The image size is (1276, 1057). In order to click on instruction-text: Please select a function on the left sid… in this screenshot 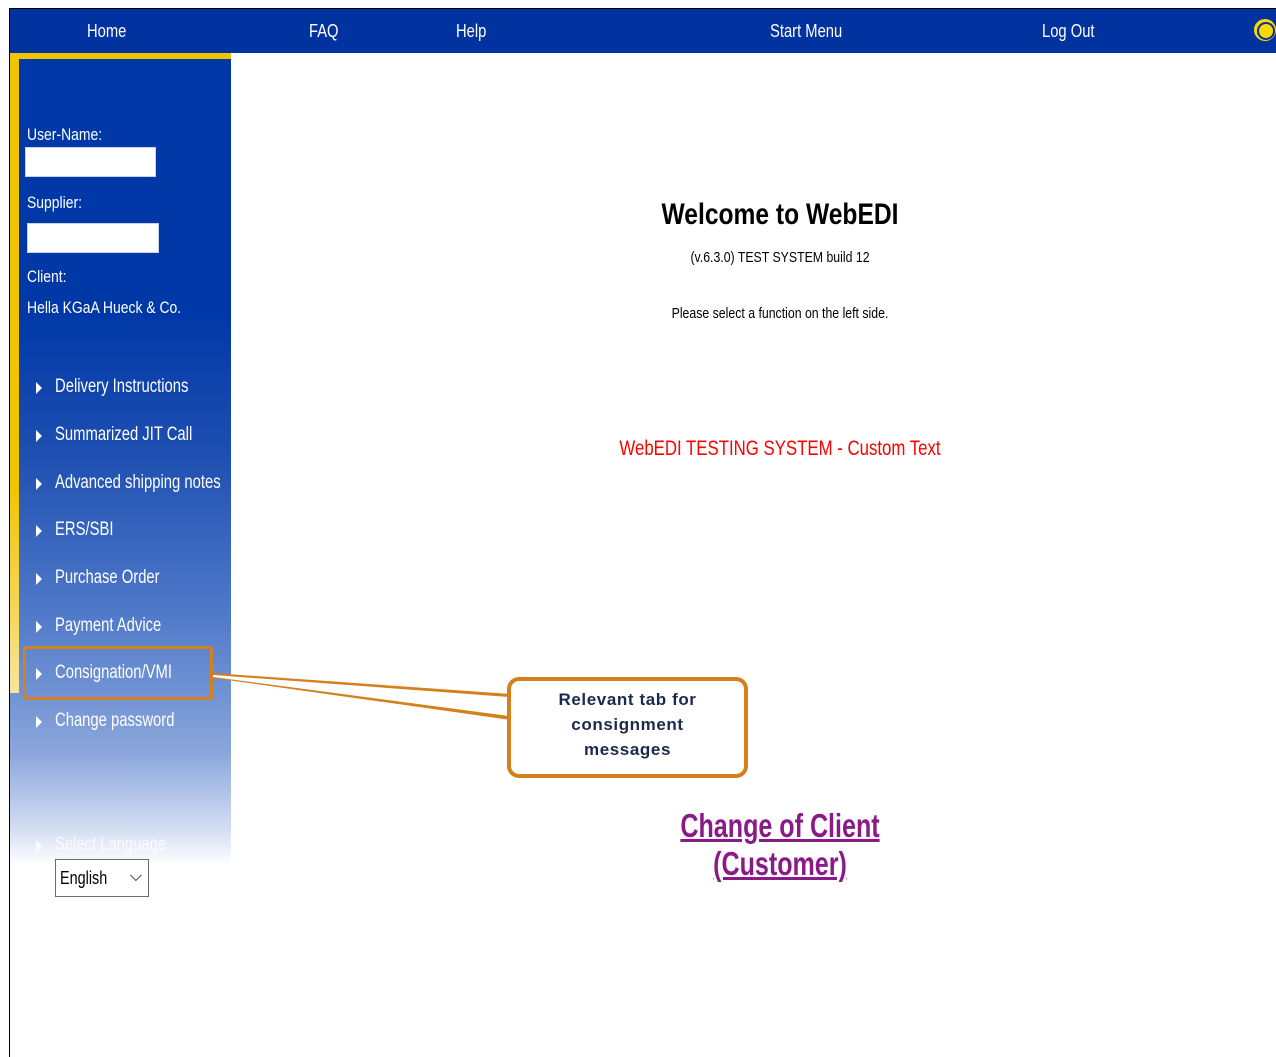, I will do `click(780, 313)`.